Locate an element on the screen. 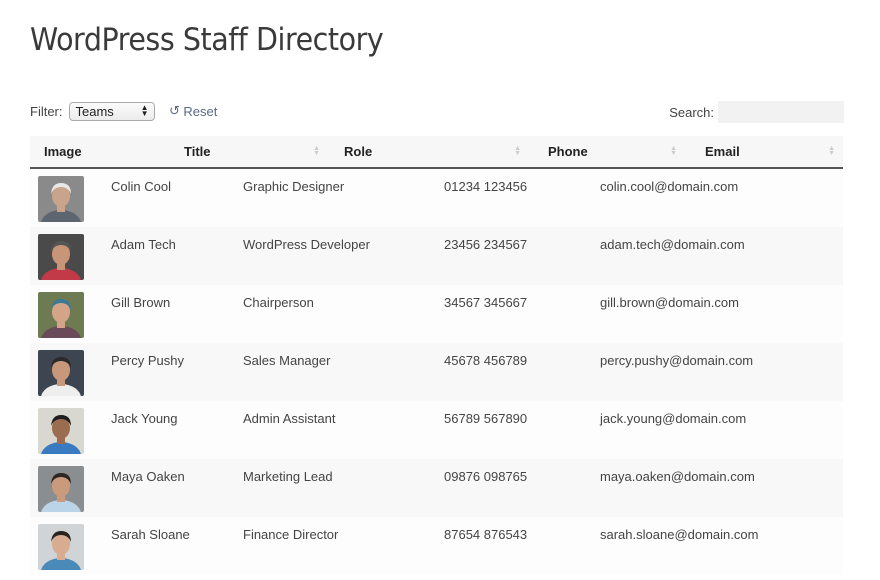 This screenshot has height=580, width=880. filter-bar: Filter: Teams ▲ ▼ ↻ Reset is located at coordinates (123, 111).